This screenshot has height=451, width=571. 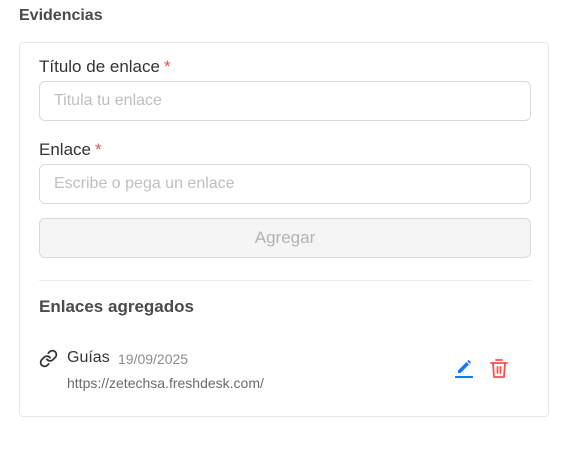 What do you see at coordinates (153, 359) in the screenshot?
I see `link-date: 19/09/2025` at bounding box center [153, 359].